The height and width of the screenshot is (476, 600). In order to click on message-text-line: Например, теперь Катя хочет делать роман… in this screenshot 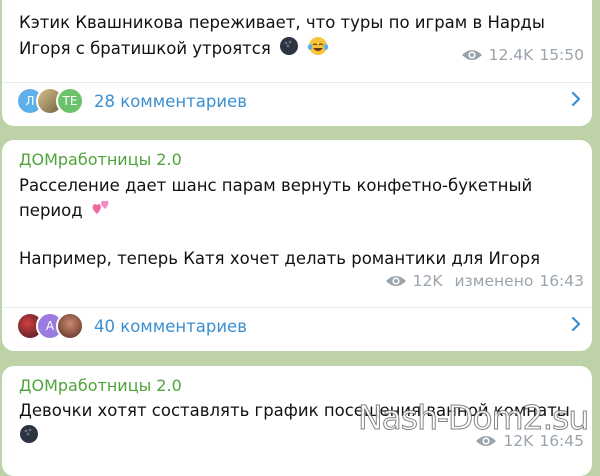, I will do `click(280, 258)`.